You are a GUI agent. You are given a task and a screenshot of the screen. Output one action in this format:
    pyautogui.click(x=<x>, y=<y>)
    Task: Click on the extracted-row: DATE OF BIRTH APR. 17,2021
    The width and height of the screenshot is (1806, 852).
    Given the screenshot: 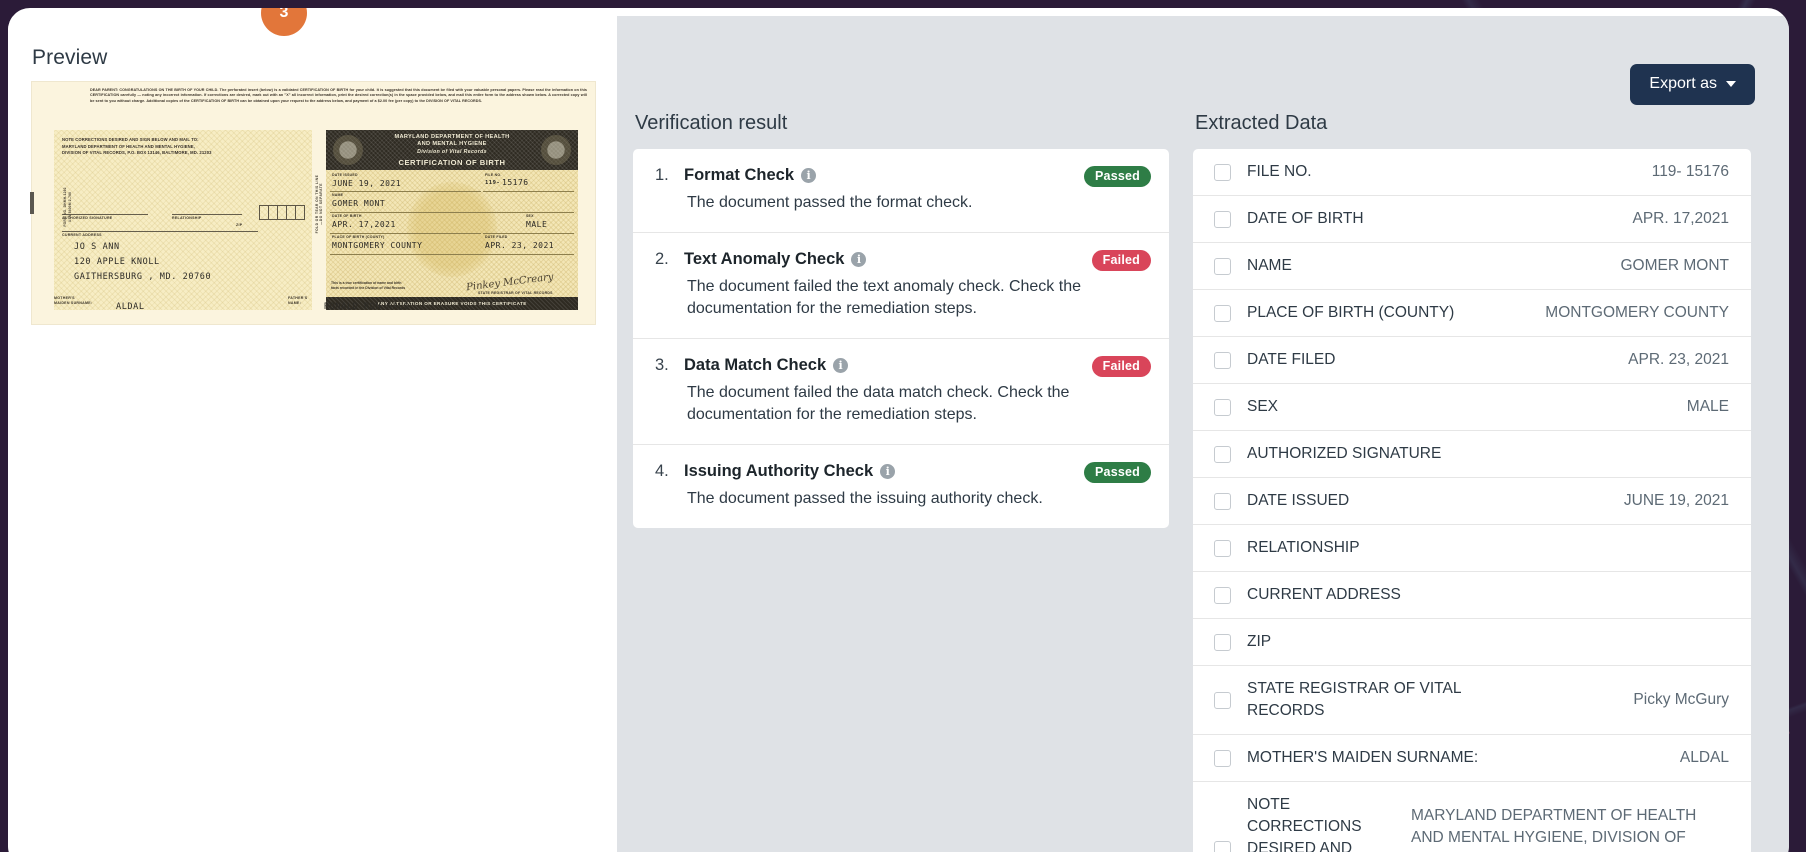 What is the action you would take?
    pyautogui.click(x=1472, y=219)
    